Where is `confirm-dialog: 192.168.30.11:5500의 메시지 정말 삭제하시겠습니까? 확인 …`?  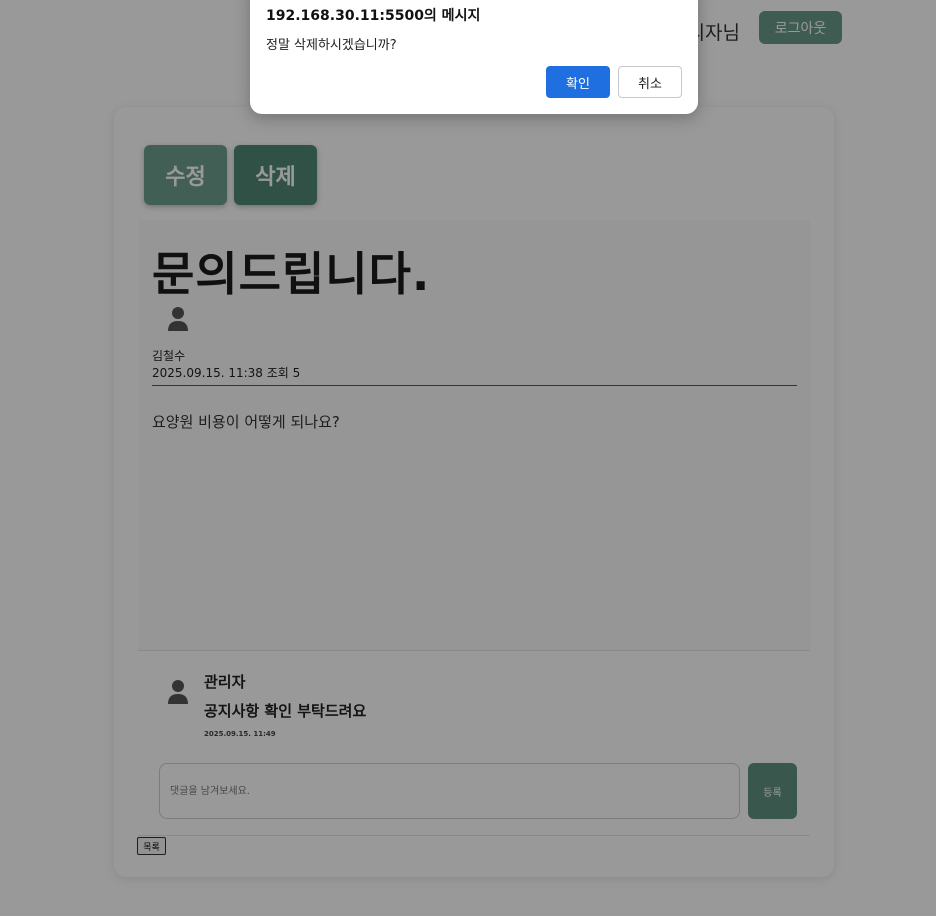
confirm-dialog: 192.168.30.11:5500의 메시지 정말 삭제하시겠습니까? 확인 … is located at coordinates (474, 57).